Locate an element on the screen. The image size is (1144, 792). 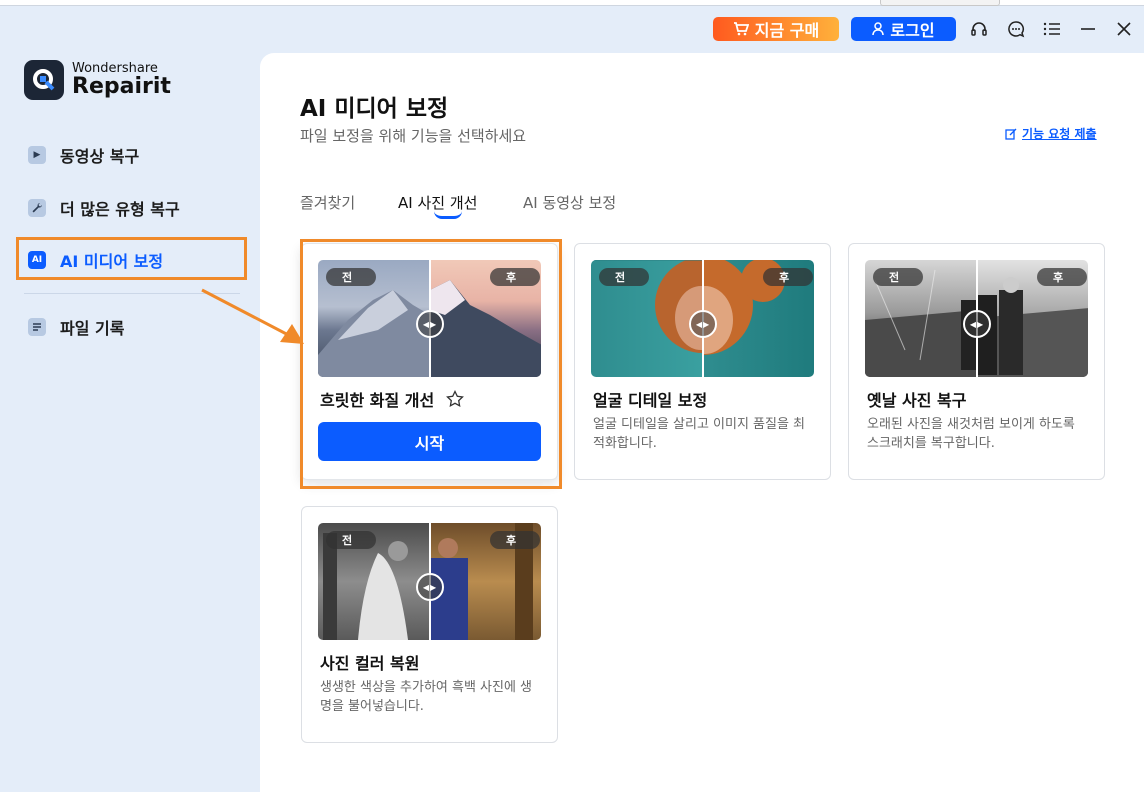
menu-icon is located at coordinates (1052, 29).